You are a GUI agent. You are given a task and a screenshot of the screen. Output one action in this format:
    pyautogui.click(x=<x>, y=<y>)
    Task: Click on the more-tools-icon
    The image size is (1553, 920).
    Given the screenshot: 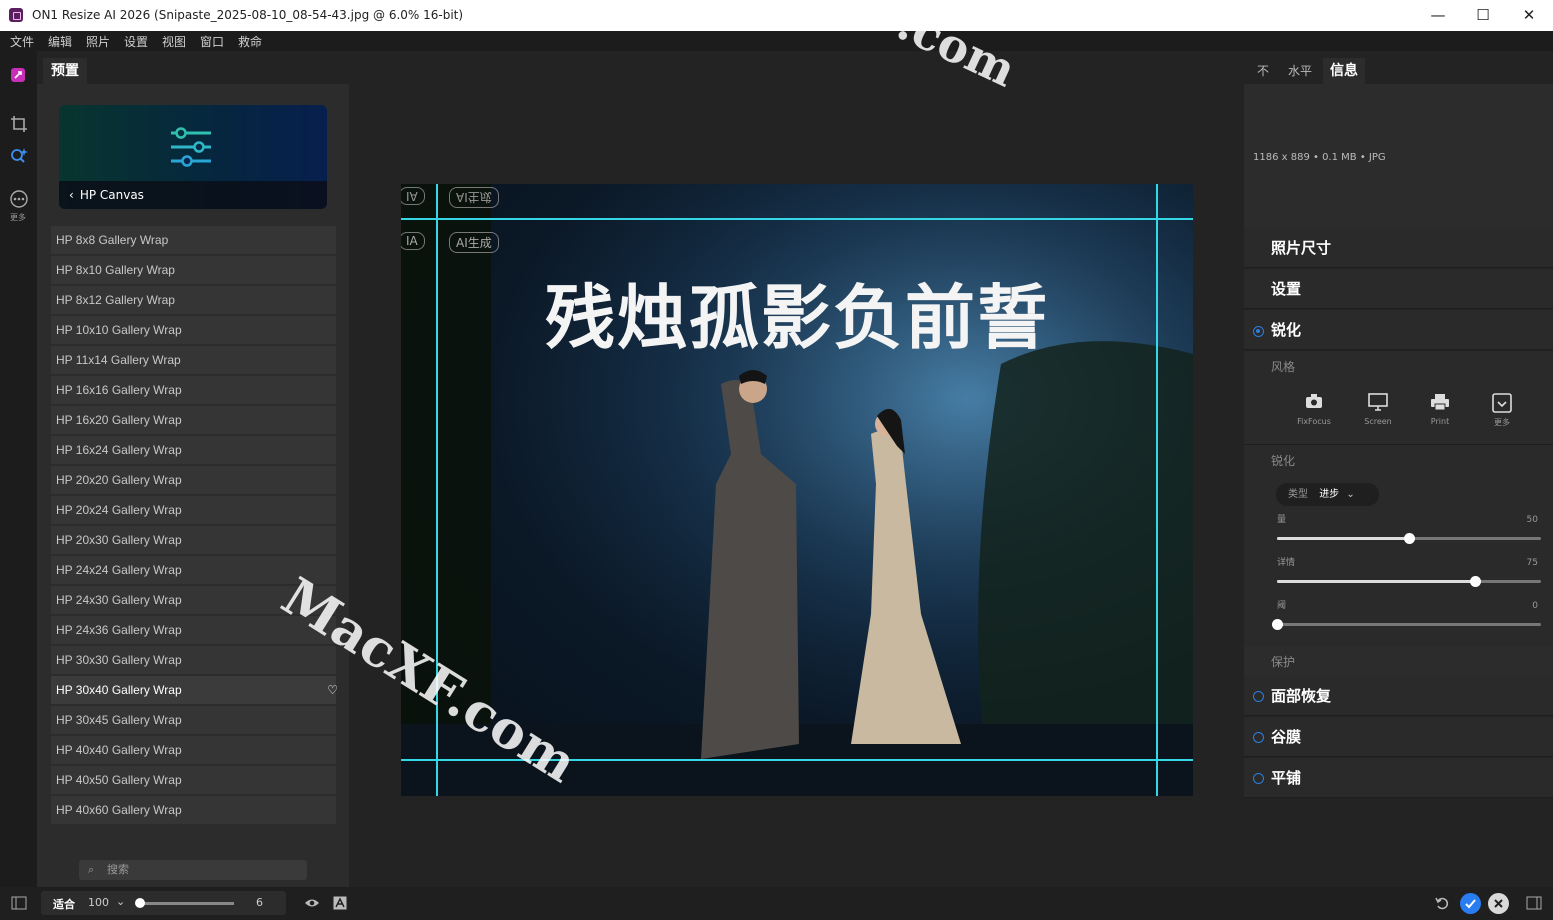 What is the action you would take?
    pyautogui.click(x=19, y=199)
    